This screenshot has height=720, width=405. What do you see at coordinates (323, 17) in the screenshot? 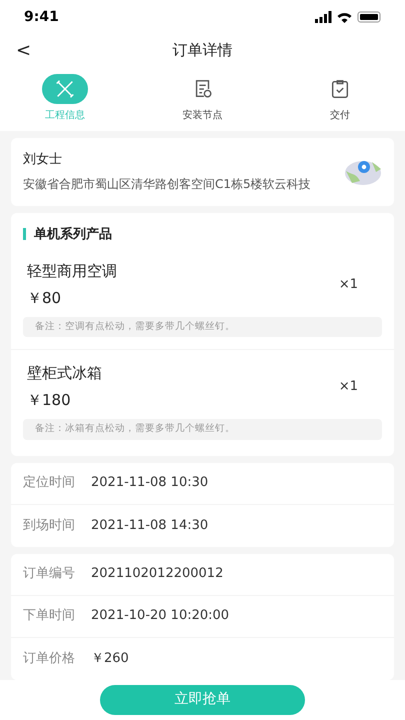
I see `signal-icon` at bounding box center [323, 17].